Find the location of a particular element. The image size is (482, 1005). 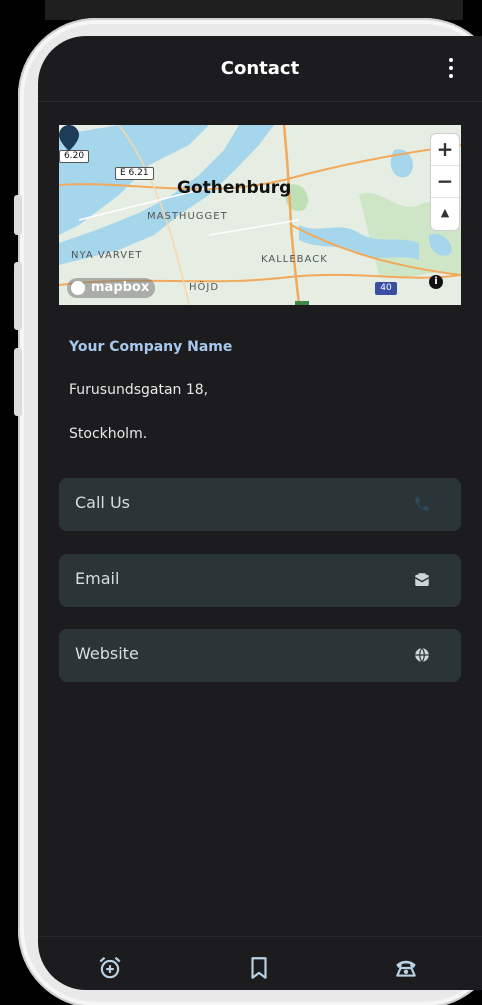

call-us-button: Call Us is located at coordinates (260, 504).